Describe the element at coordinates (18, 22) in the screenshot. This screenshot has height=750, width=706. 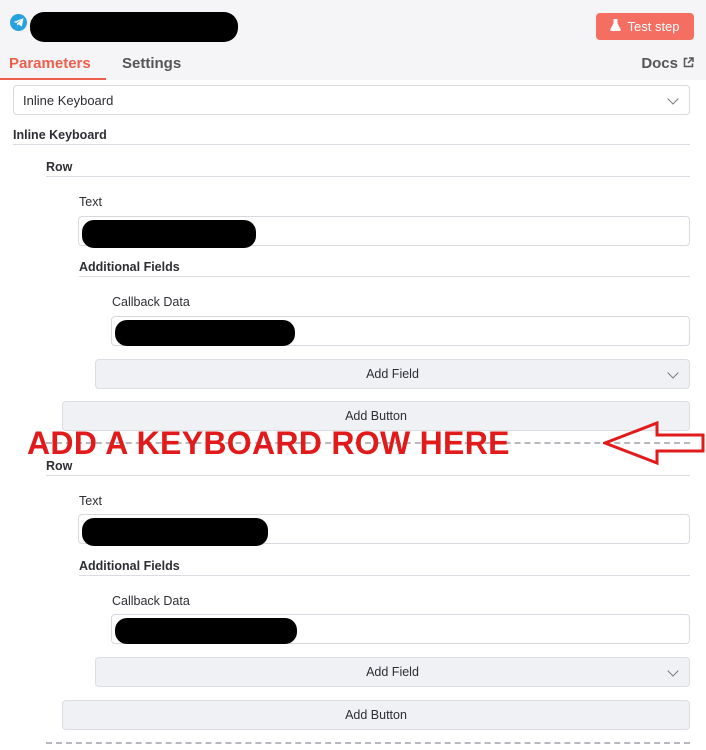
I see `telegram-icon` at that location.